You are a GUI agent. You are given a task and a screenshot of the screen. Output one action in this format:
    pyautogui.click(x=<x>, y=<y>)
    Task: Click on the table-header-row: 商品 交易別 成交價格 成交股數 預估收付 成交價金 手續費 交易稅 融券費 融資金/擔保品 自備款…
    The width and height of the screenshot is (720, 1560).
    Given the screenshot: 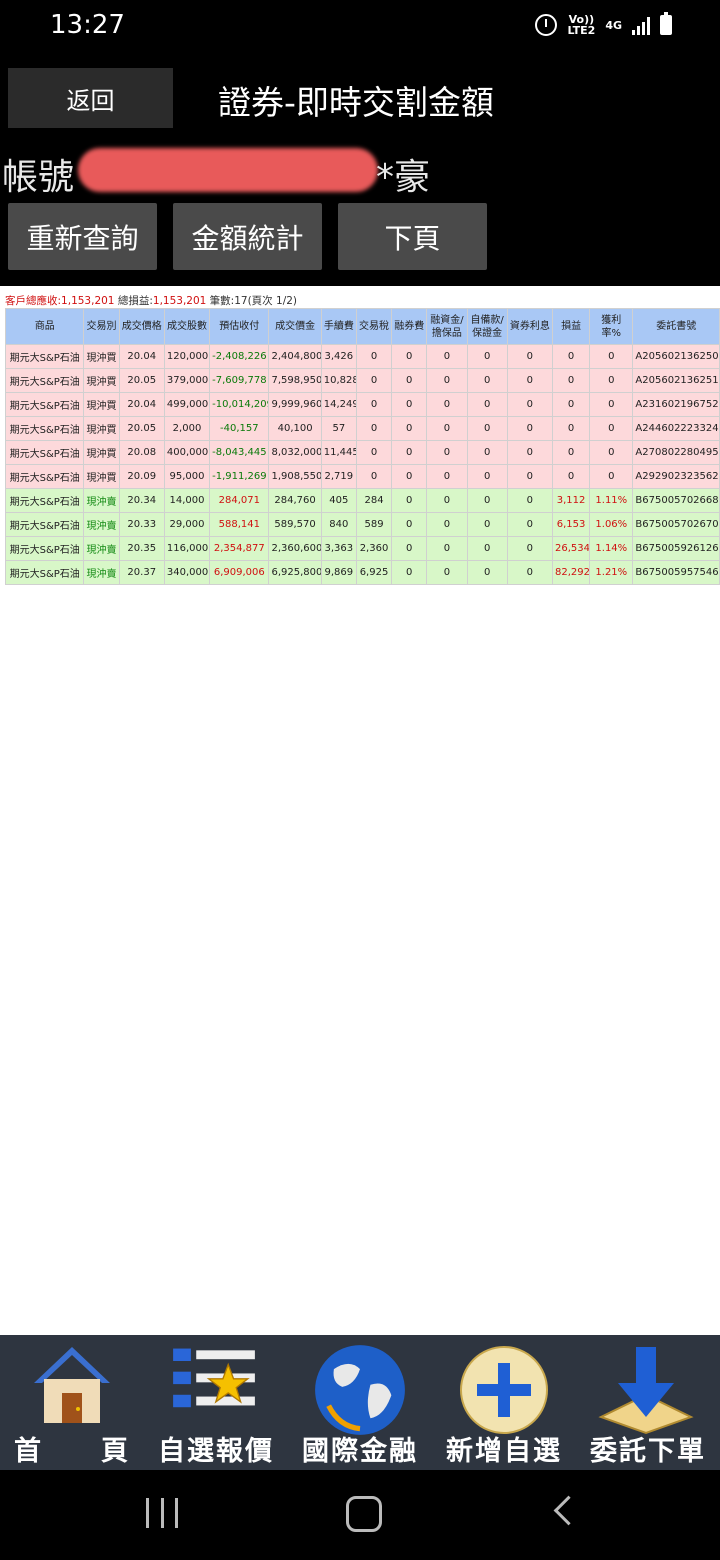 What is the action you would take?
    pyautogui.click(x=362, y=326)
    